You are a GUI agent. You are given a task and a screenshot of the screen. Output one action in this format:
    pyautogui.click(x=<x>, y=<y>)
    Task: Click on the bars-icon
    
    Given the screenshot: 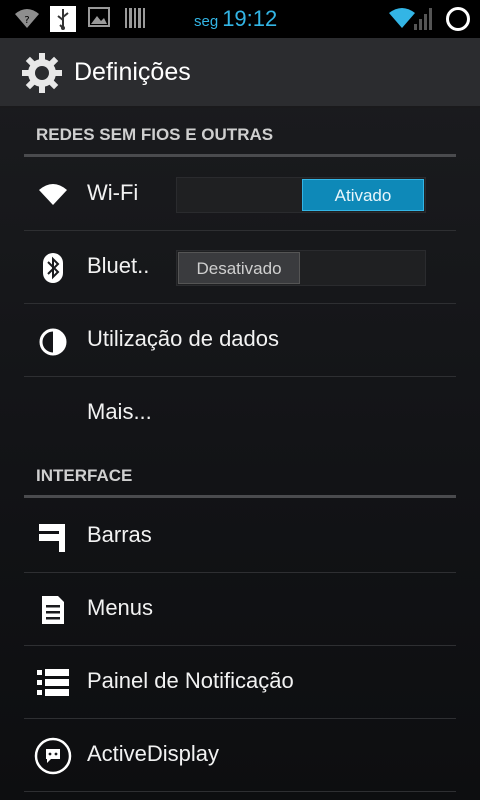 What is the action you would take?
    pyautogui.click(x=53, y=537)
    